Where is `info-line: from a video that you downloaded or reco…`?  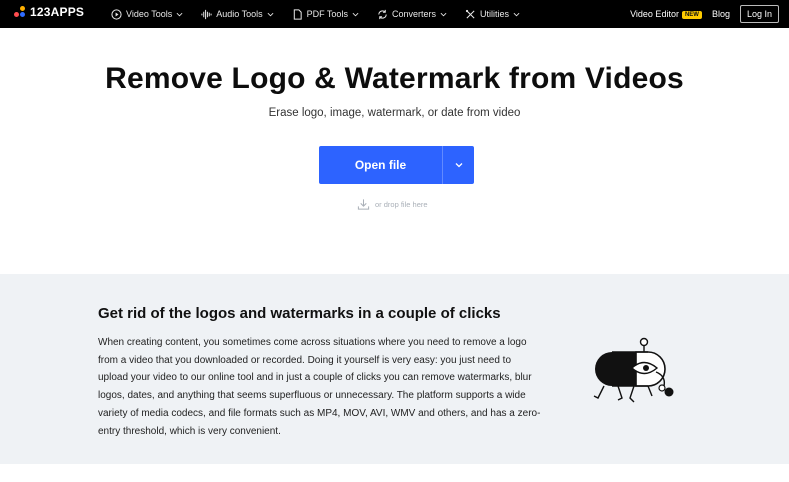
info-line: from a video that you downloaded or reco… is located at coordinates (305, 360).